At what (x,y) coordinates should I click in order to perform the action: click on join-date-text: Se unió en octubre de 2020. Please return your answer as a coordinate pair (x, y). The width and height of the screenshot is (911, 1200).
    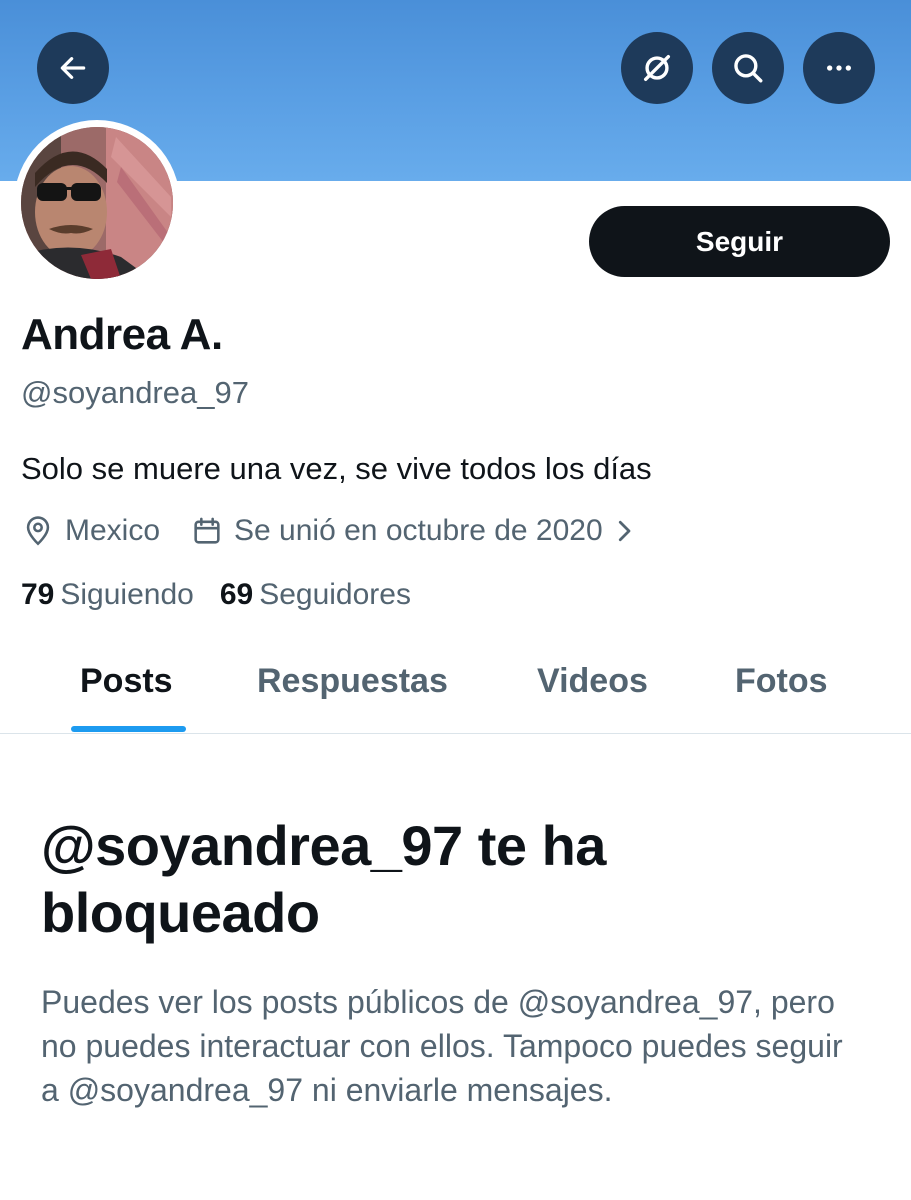
    Looking at the image, I should click on (418, 530).